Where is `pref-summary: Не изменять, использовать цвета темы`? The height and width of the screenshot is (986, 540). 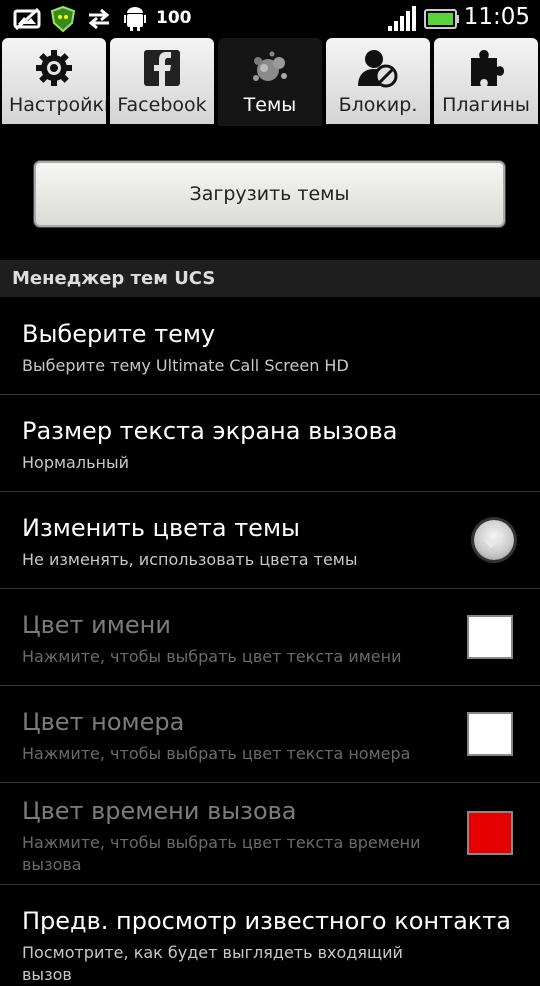 pref-summary: Не изменять, использовать цвета темы is located at coordinates (190, 559).